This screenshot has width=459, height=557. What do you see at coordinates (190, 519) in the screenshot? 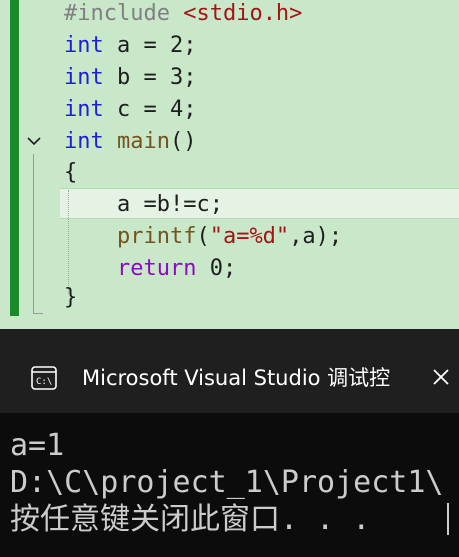
I see `console-output-line: 按任意键关闭此窗口. . .` at bounding box center [190, 519].